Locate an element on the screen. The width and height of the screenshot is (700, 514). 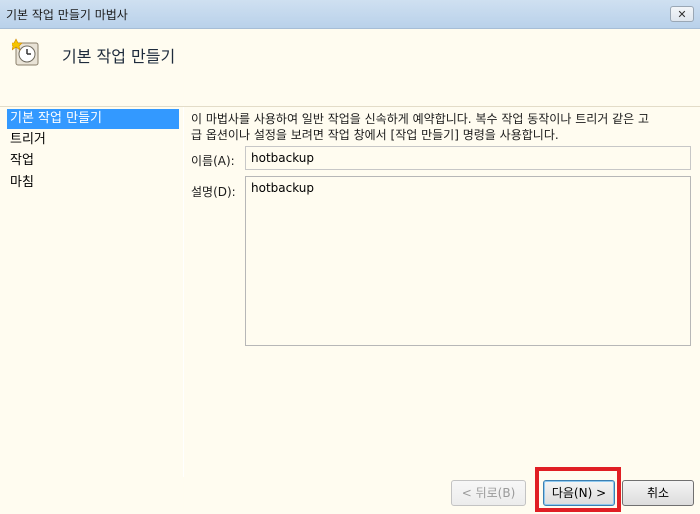
window-title: 기본 작업 만들기 마법사 is located at coordinates (67, 15).